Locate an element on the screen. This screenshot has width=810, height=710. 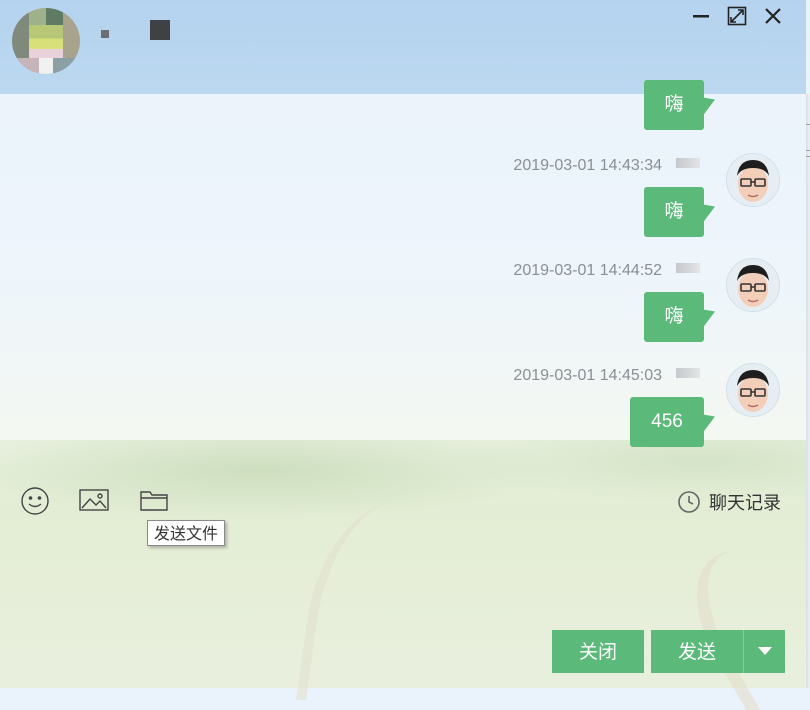
maximize-icon is located at coordinates (737, 16).